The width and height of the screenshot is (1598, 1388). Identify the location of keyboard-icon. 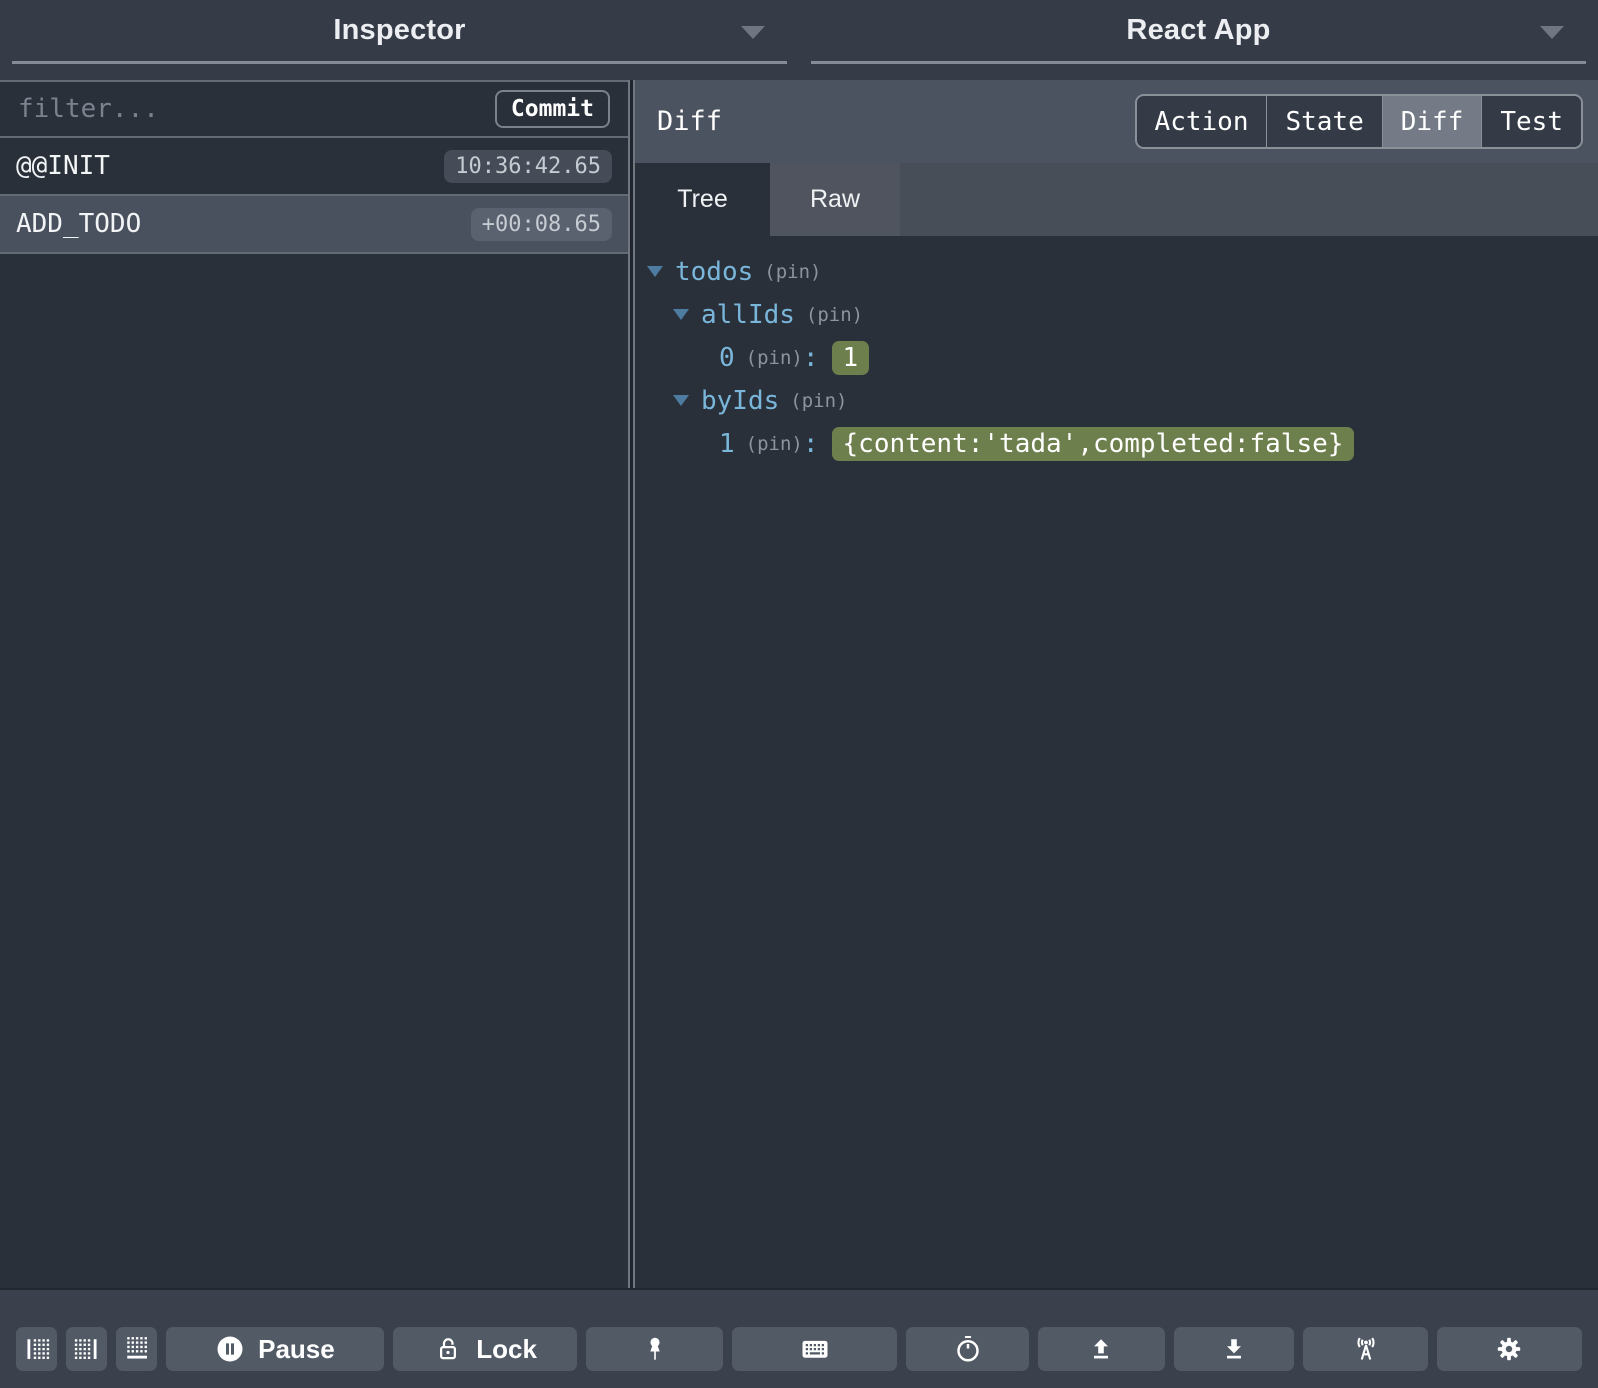
(815, 1349).